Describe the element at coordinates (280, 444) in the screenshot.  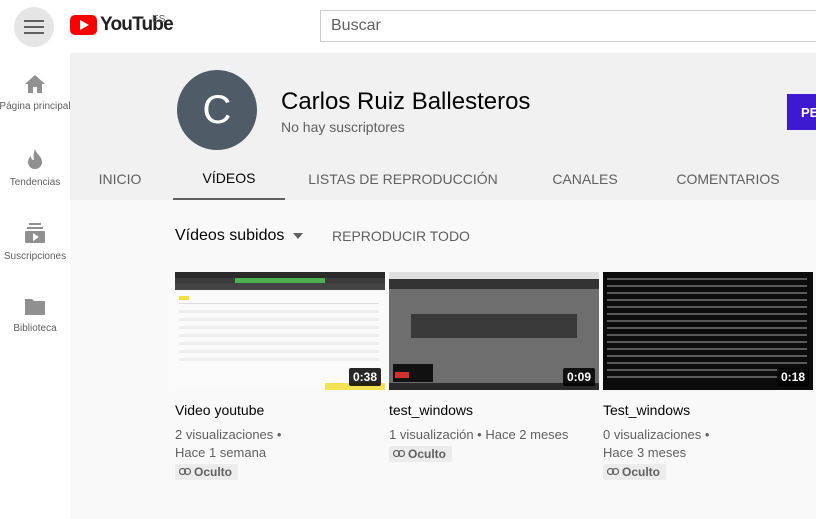
I see `video-metadata: 2 visualizaciones • Hace 1 semana` at that location.